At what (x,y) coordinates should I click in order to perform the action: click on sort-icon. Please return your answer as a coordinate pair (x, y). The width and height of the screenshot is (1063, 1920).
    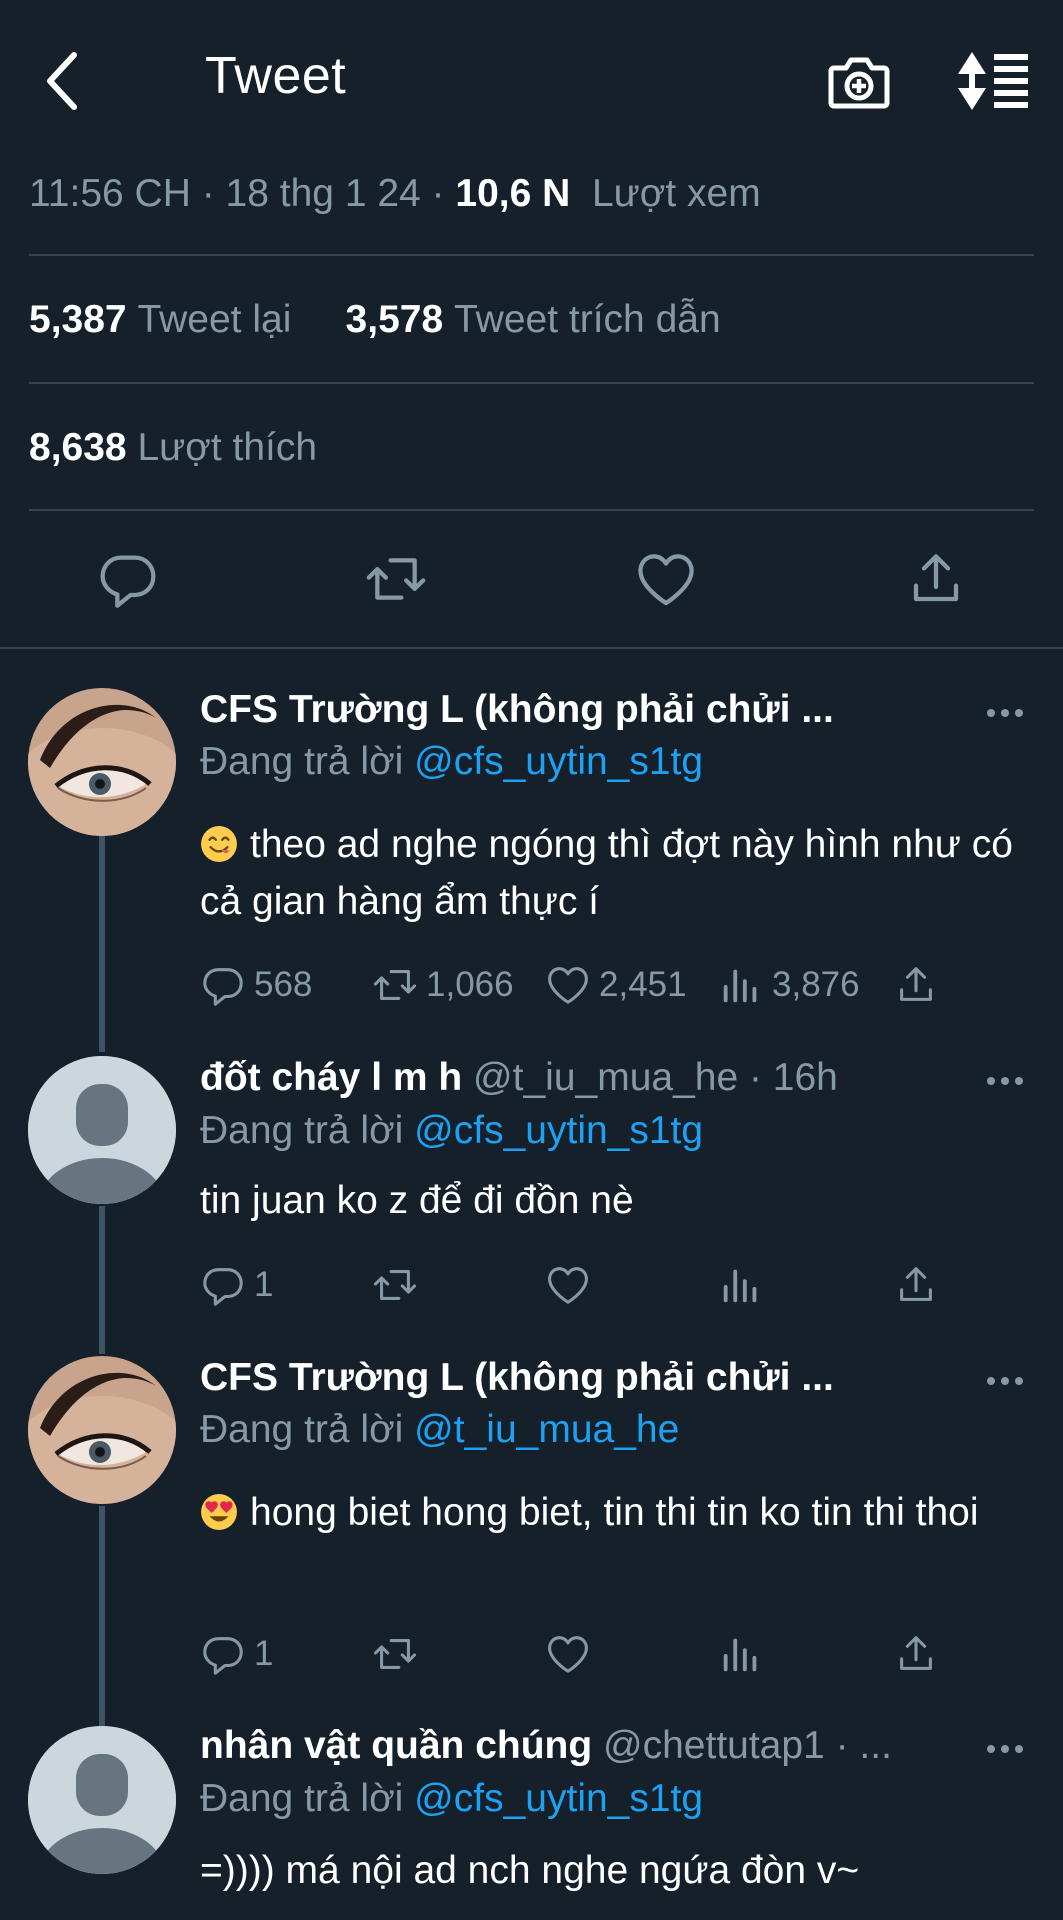
    Looking at the image, I should click on (993, 81).